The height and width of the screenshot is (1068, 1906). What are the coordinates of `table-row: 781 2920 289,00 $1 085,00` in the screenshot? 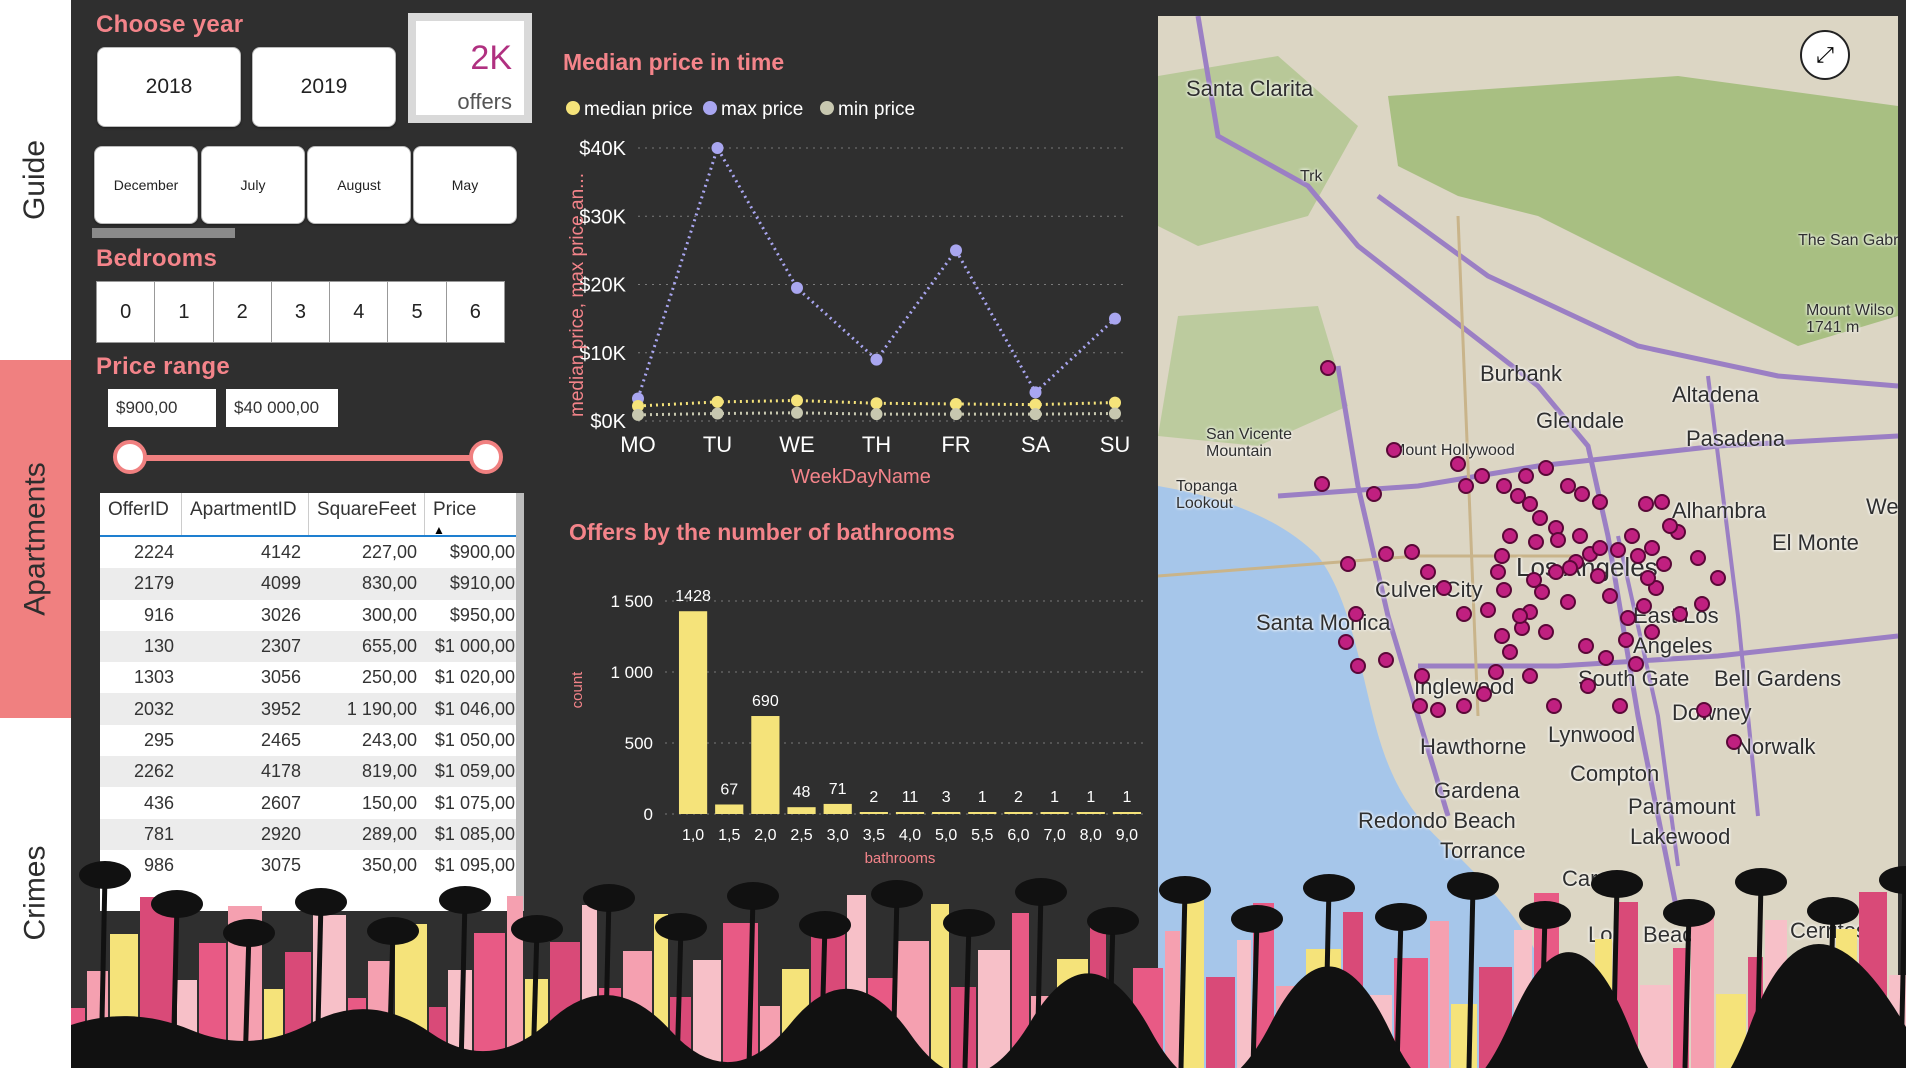 It's located at (311, 834).